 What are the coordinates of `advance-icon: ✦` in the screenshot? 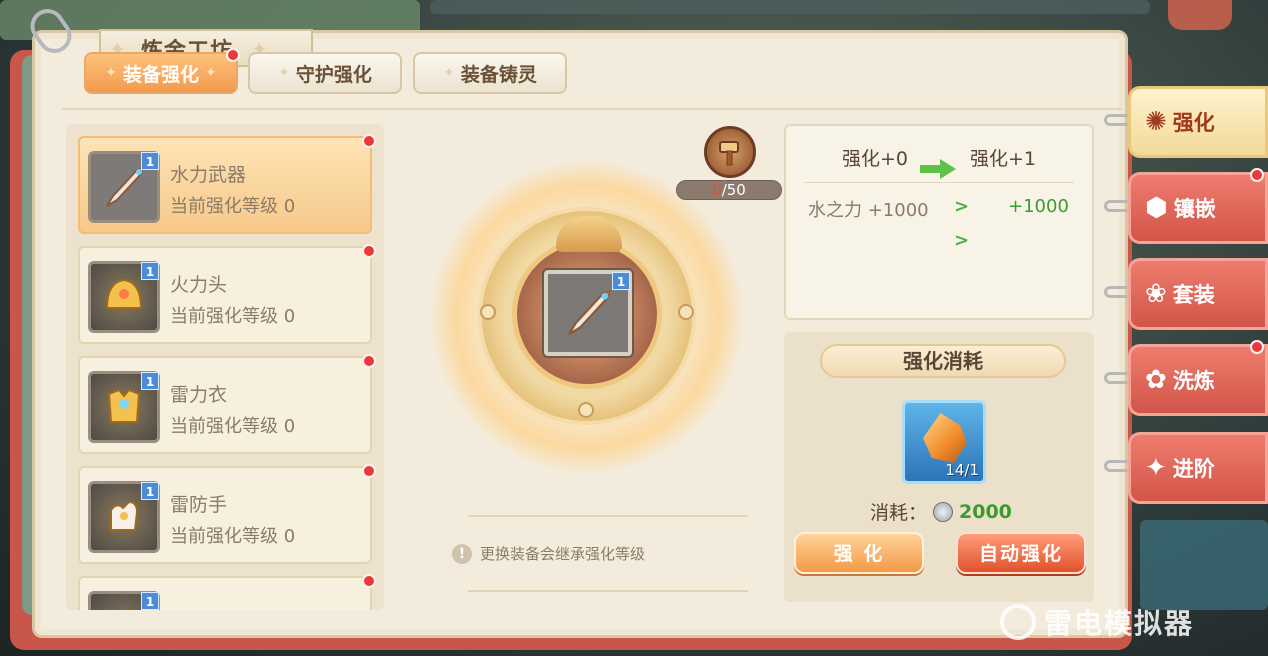 It's located at (1156, 468).